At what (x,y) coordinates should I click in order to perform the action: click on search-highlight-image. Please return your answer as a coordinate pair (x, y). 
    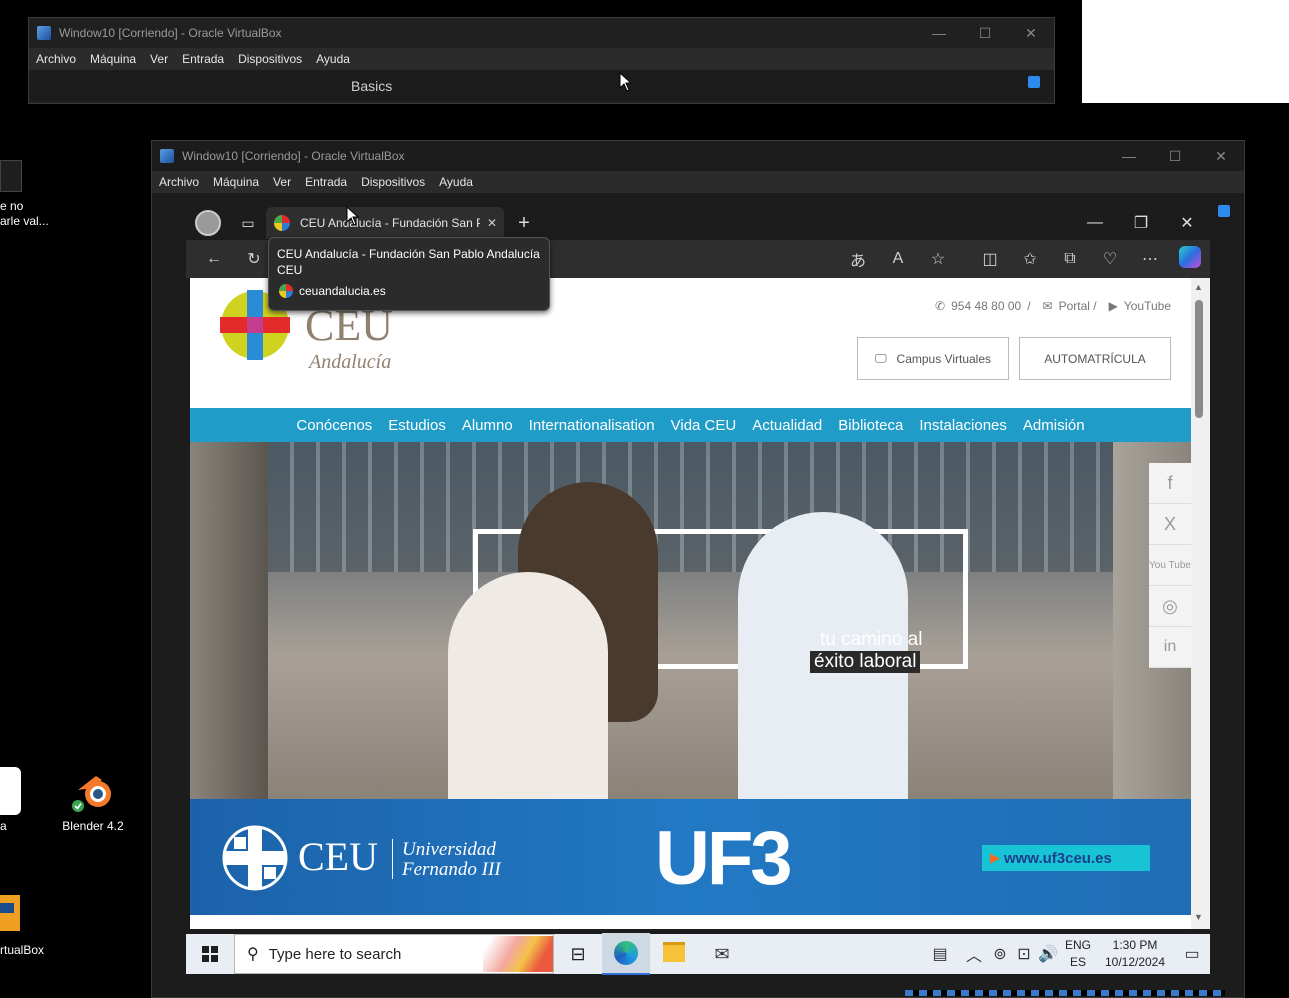
    Looking at the image, I should click on (518, 954).